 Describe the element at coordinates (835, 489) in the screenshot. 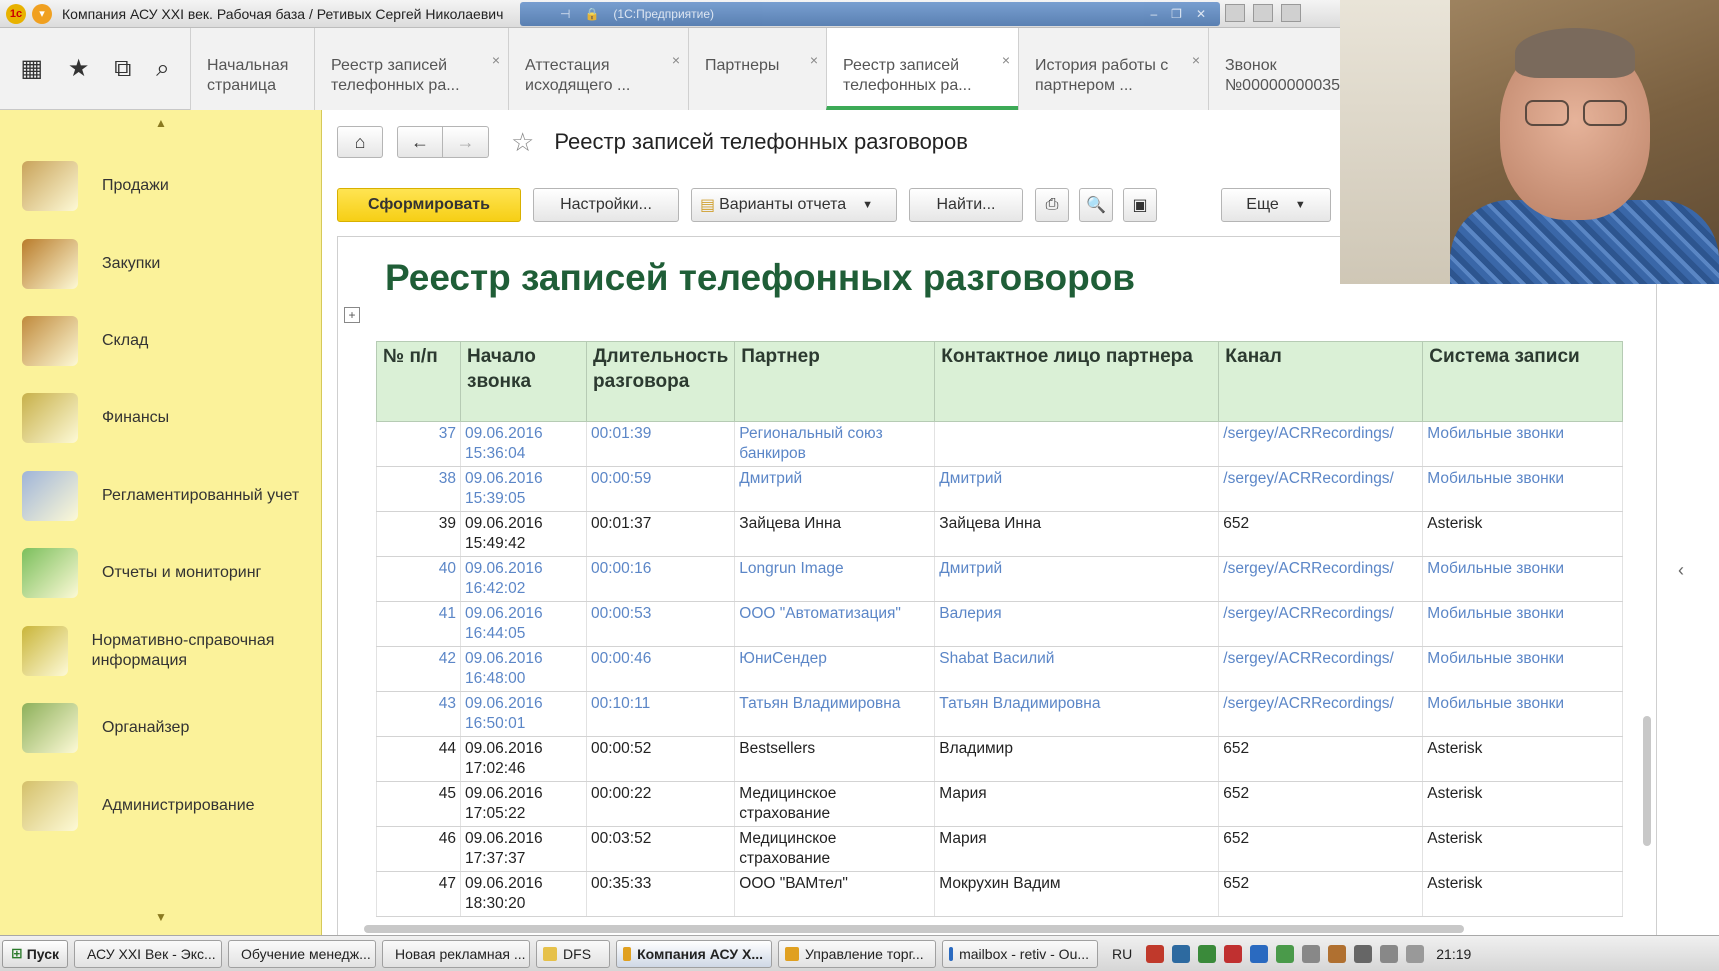

I see `table-cell-partner: Дмитрий` at that location.